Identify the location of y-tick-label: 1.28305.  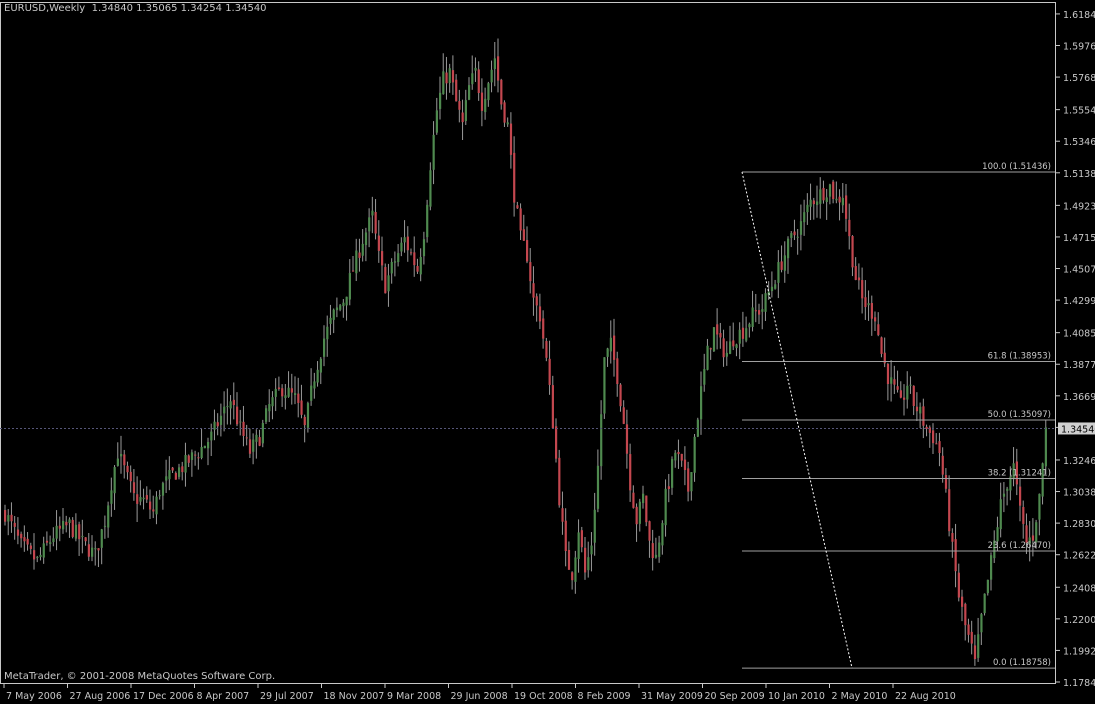
(1079, 524).